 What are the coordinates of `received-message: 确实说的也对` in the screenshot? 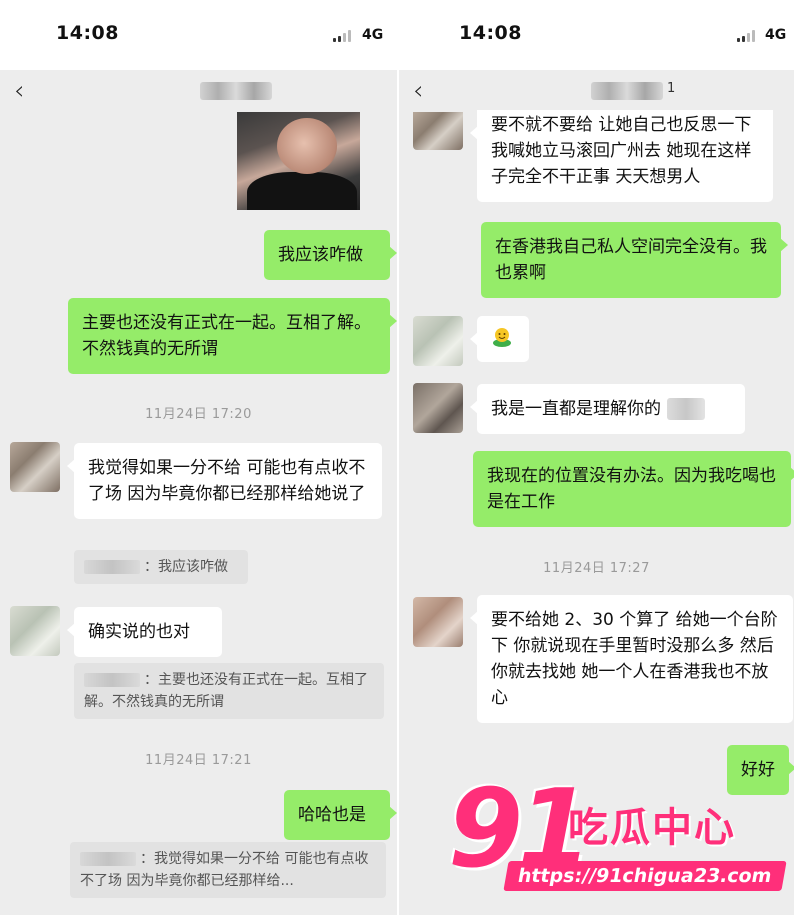 It's located at (144, 632).